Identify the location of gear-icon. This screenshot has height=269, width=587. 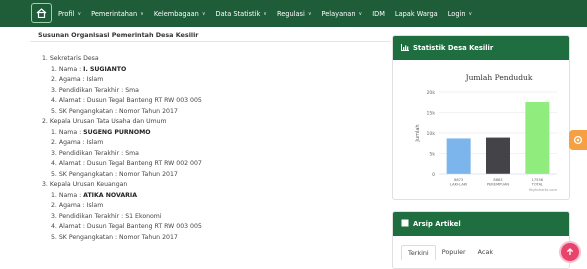
(578, 140).